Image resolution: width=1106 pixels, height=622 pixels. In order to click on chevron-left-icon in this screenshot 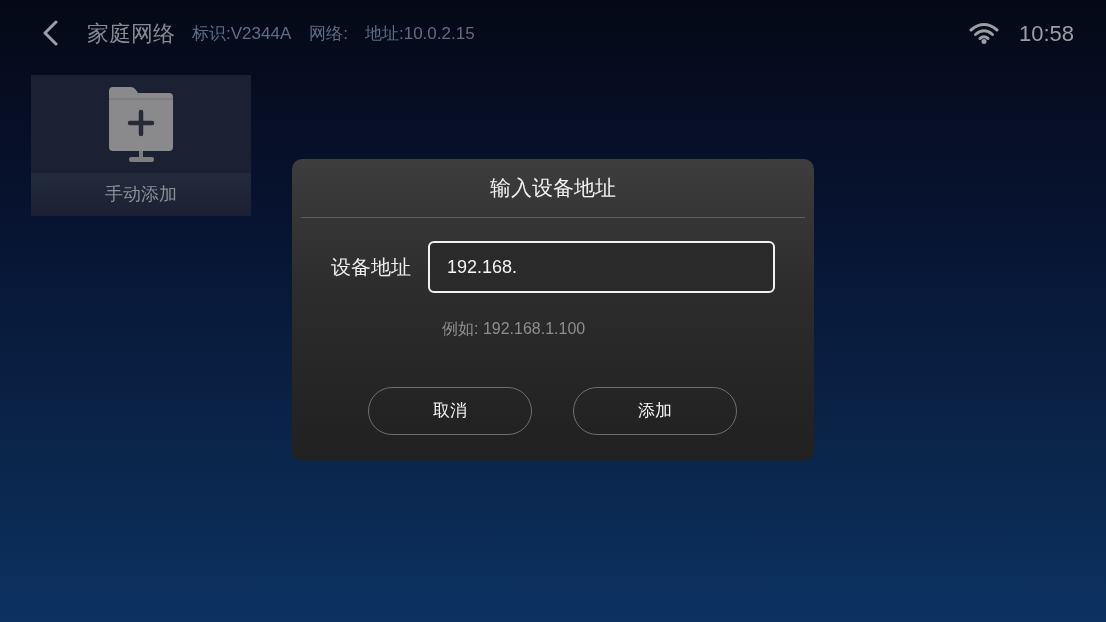, I will do `click(50, 33)`.